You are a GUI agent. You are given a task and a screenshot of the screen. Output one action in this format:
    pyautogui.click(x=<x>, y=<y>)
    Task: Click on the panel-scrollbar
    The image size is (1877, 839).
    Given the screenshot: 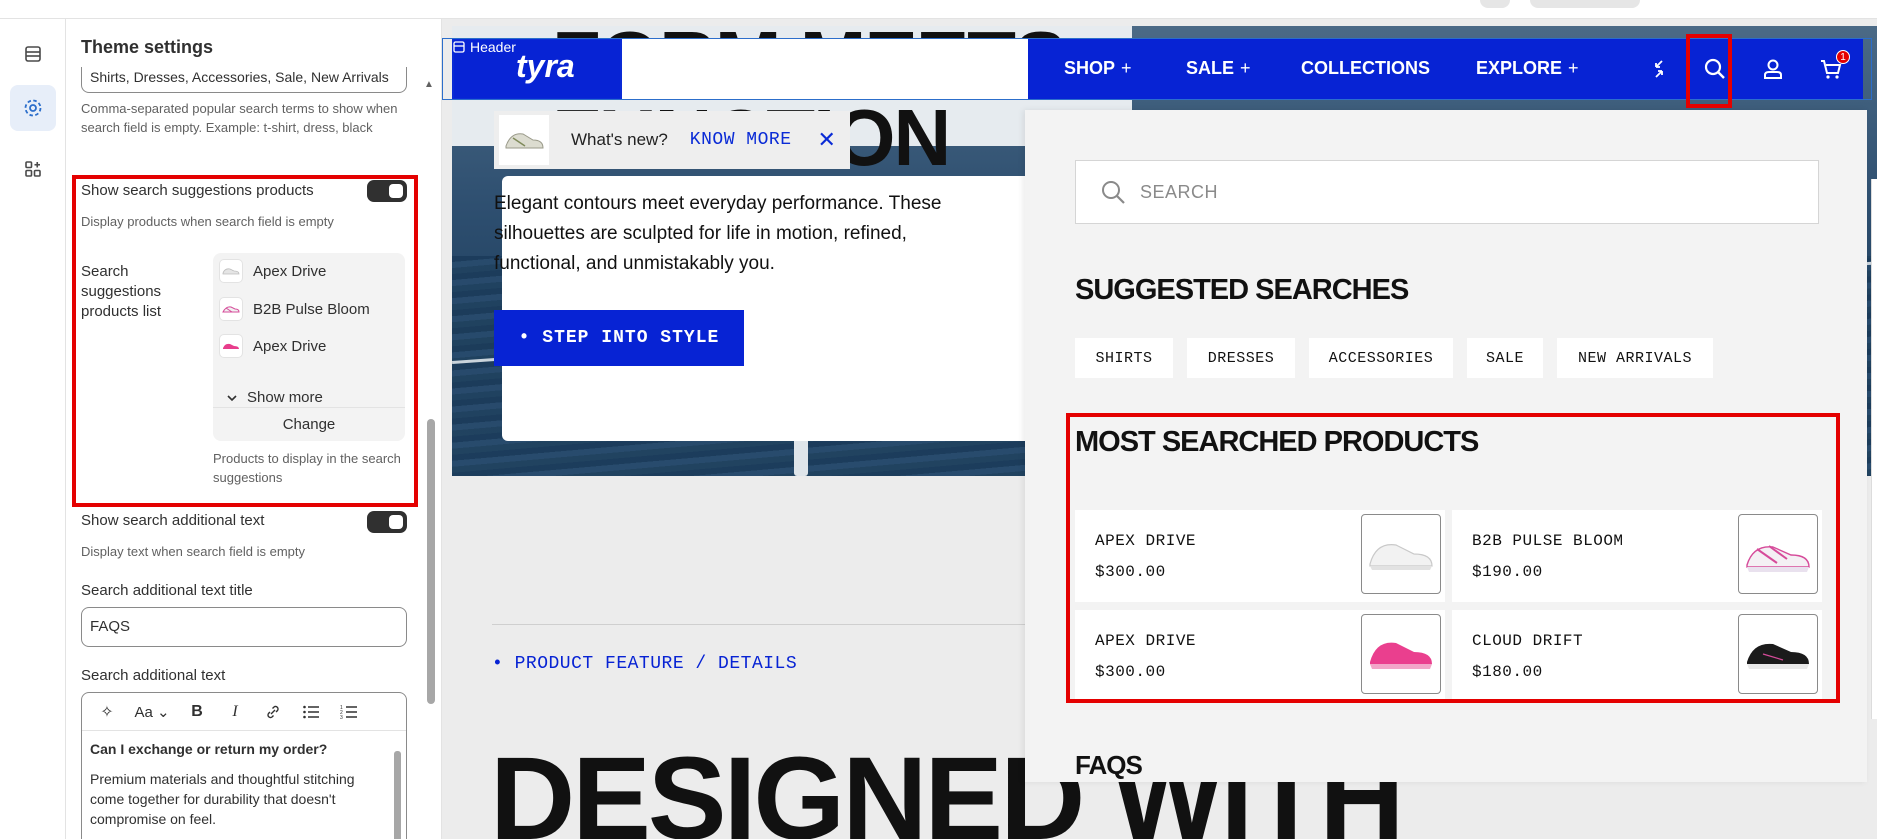 What is the action you would take?
    pyautogui.click(x=431, y=561)
    